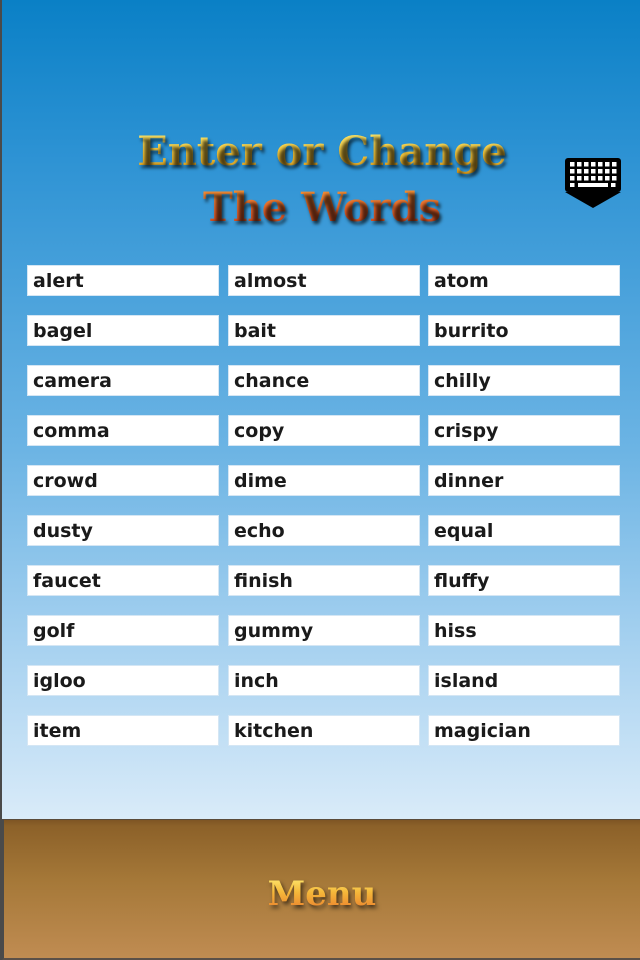  I want to click on menu-button: Menu, so click(322, 894).